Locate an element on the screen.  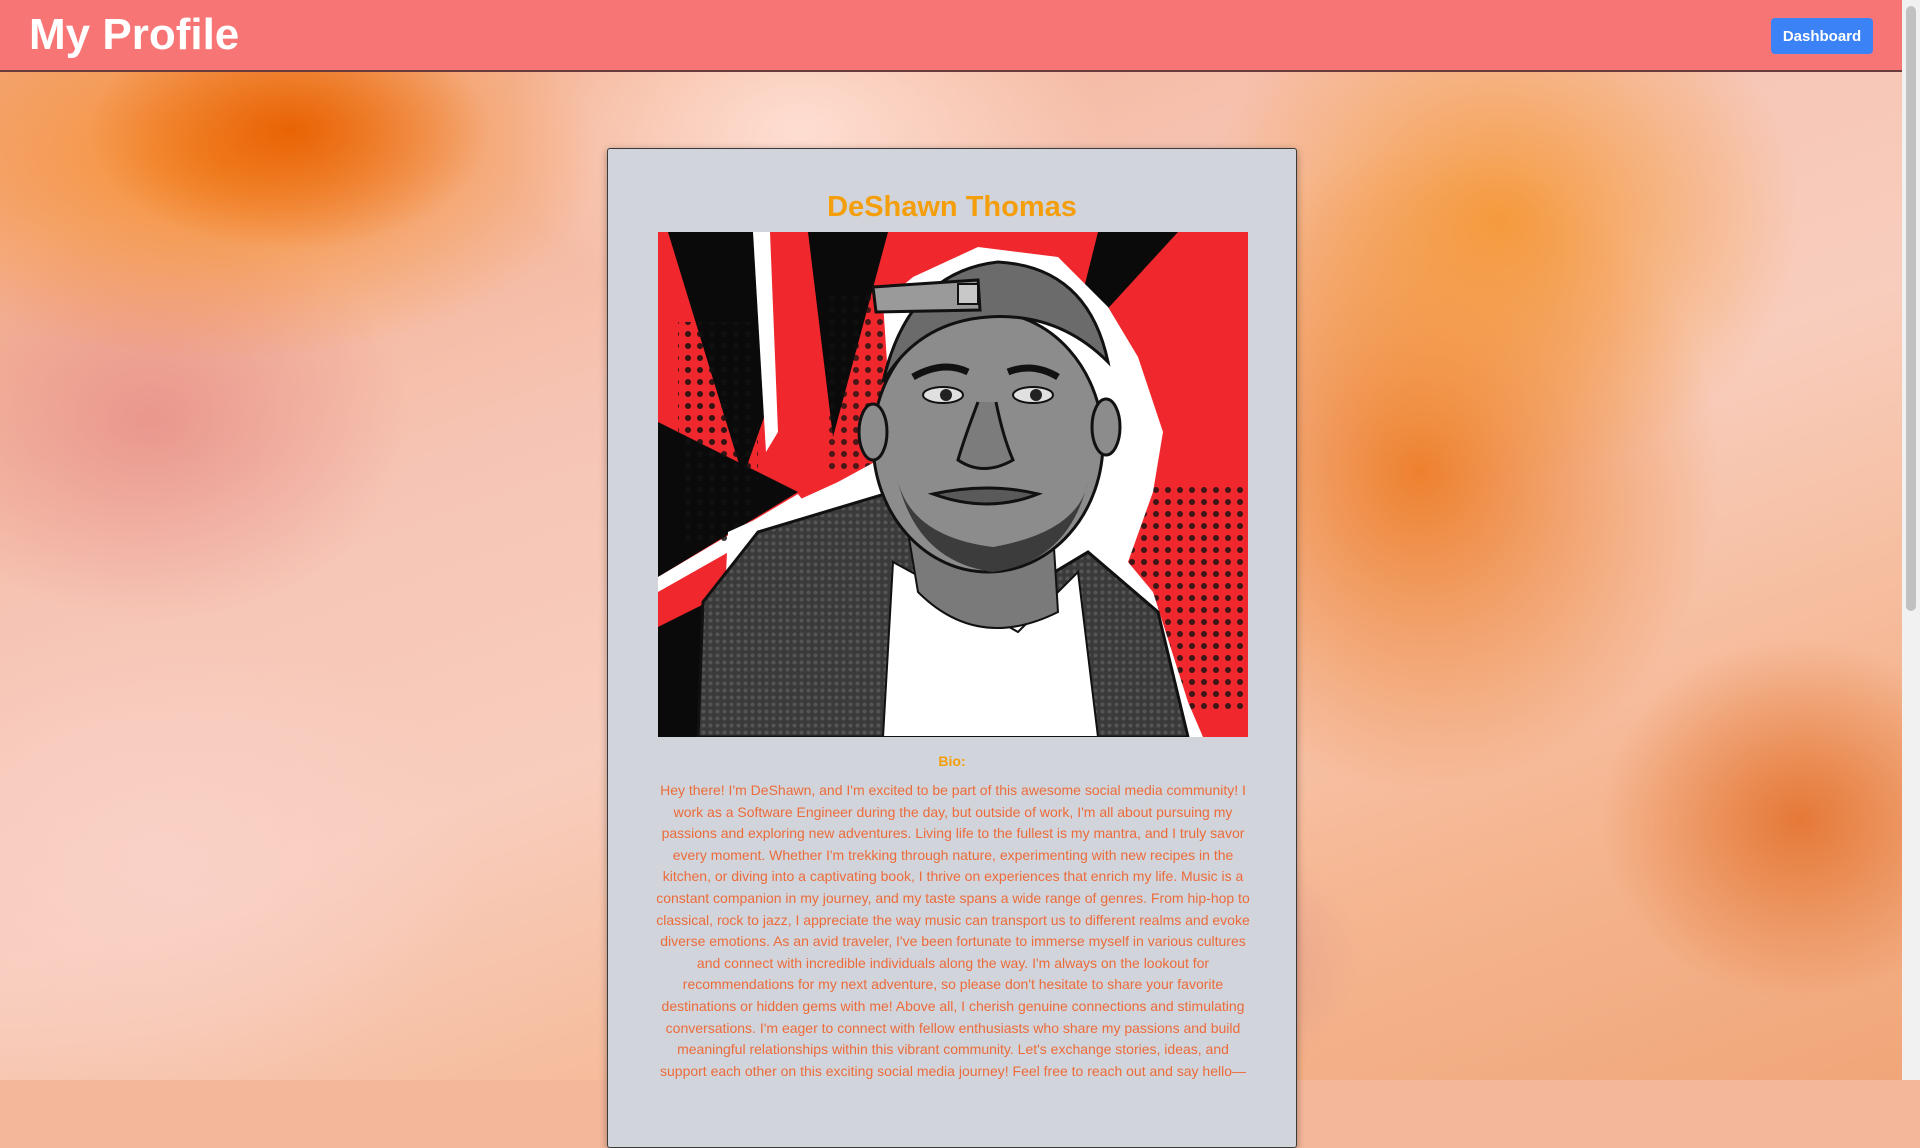
bio-label: Bio: is located at coordinates (952, 761).